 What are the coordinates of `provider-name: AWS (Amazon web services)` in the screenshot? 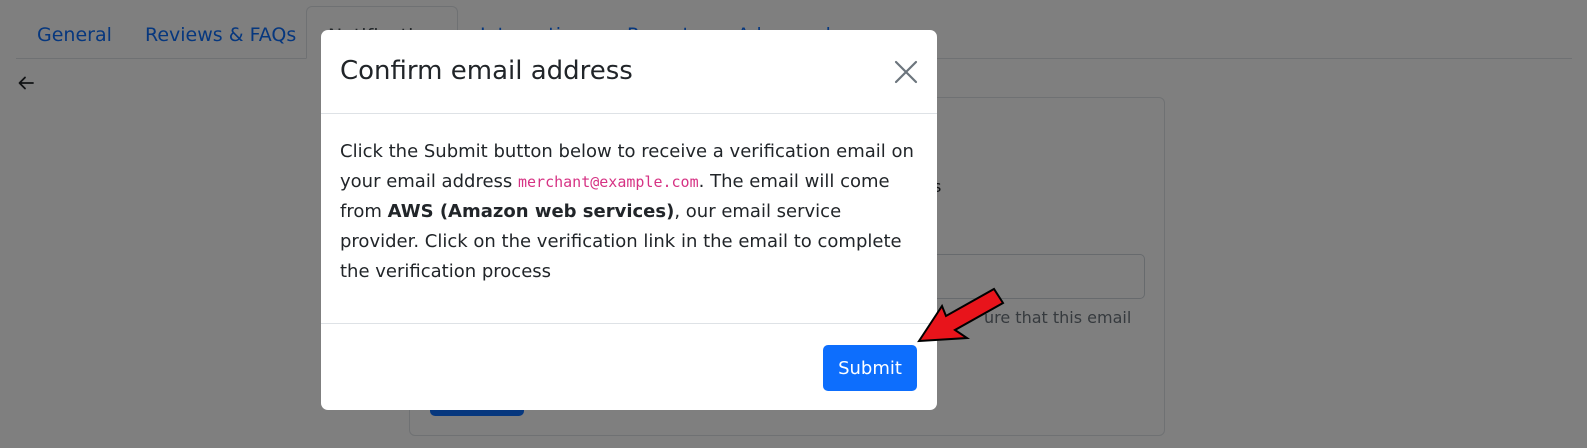 It's located at (531, 211).